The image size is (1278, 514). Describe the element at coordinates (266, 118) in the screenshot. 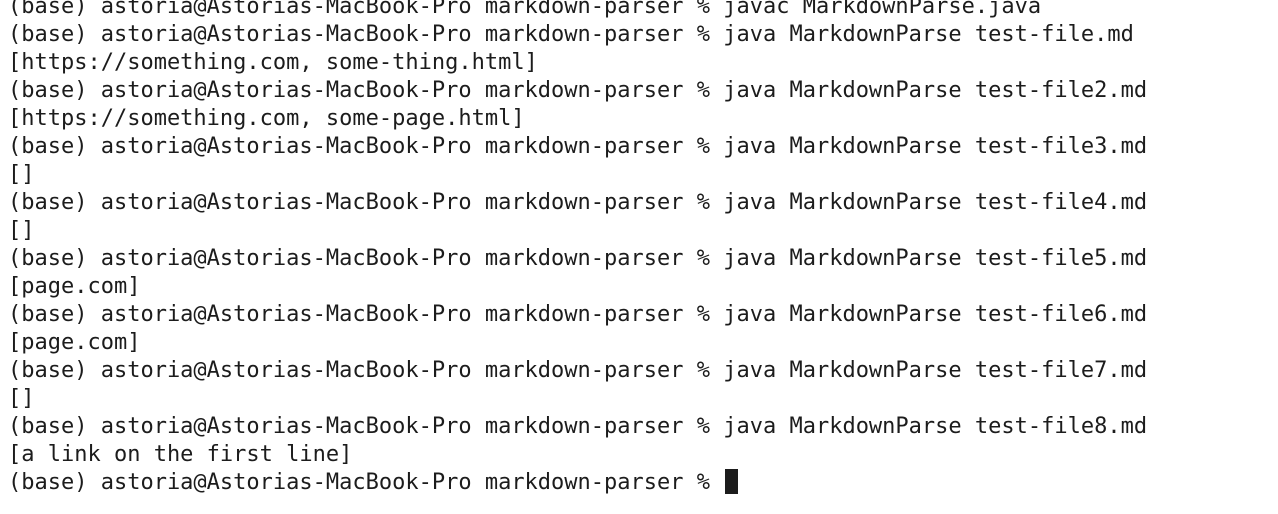

I see `terminal-line: [https://something.com, some-page.html]` at that location.